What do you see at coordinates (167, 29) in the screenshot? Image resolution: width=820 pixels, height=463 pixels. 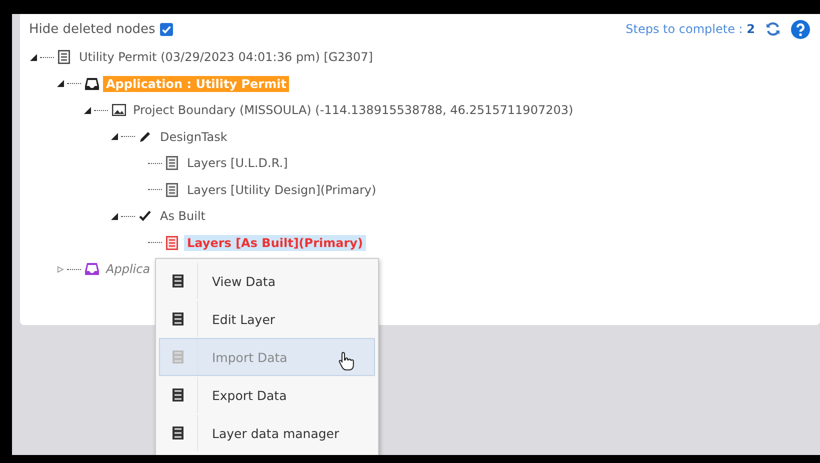 I see `hide-deleted-checkbox` at bounding box center [167, 29].